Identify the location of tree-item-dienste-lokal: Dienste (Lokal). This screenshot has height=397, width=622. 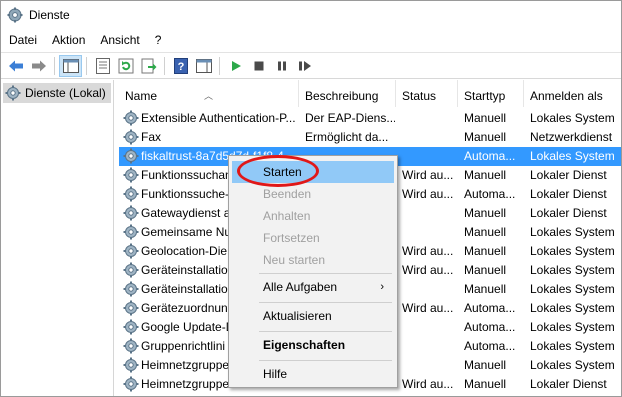
(57, 93).